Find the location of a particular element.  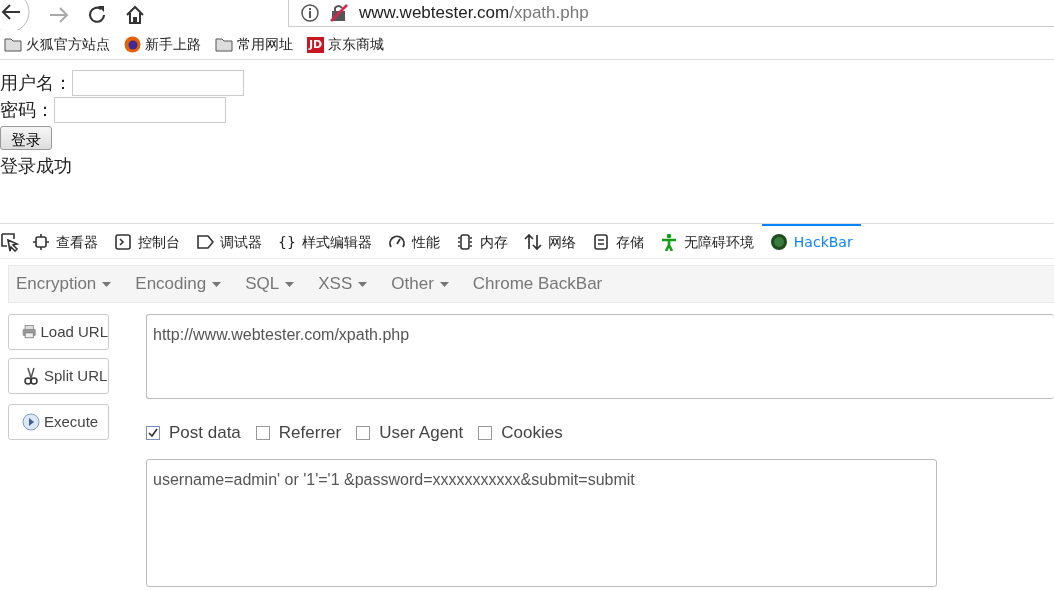

menu-item: Other is located at coordinates (420, 284).